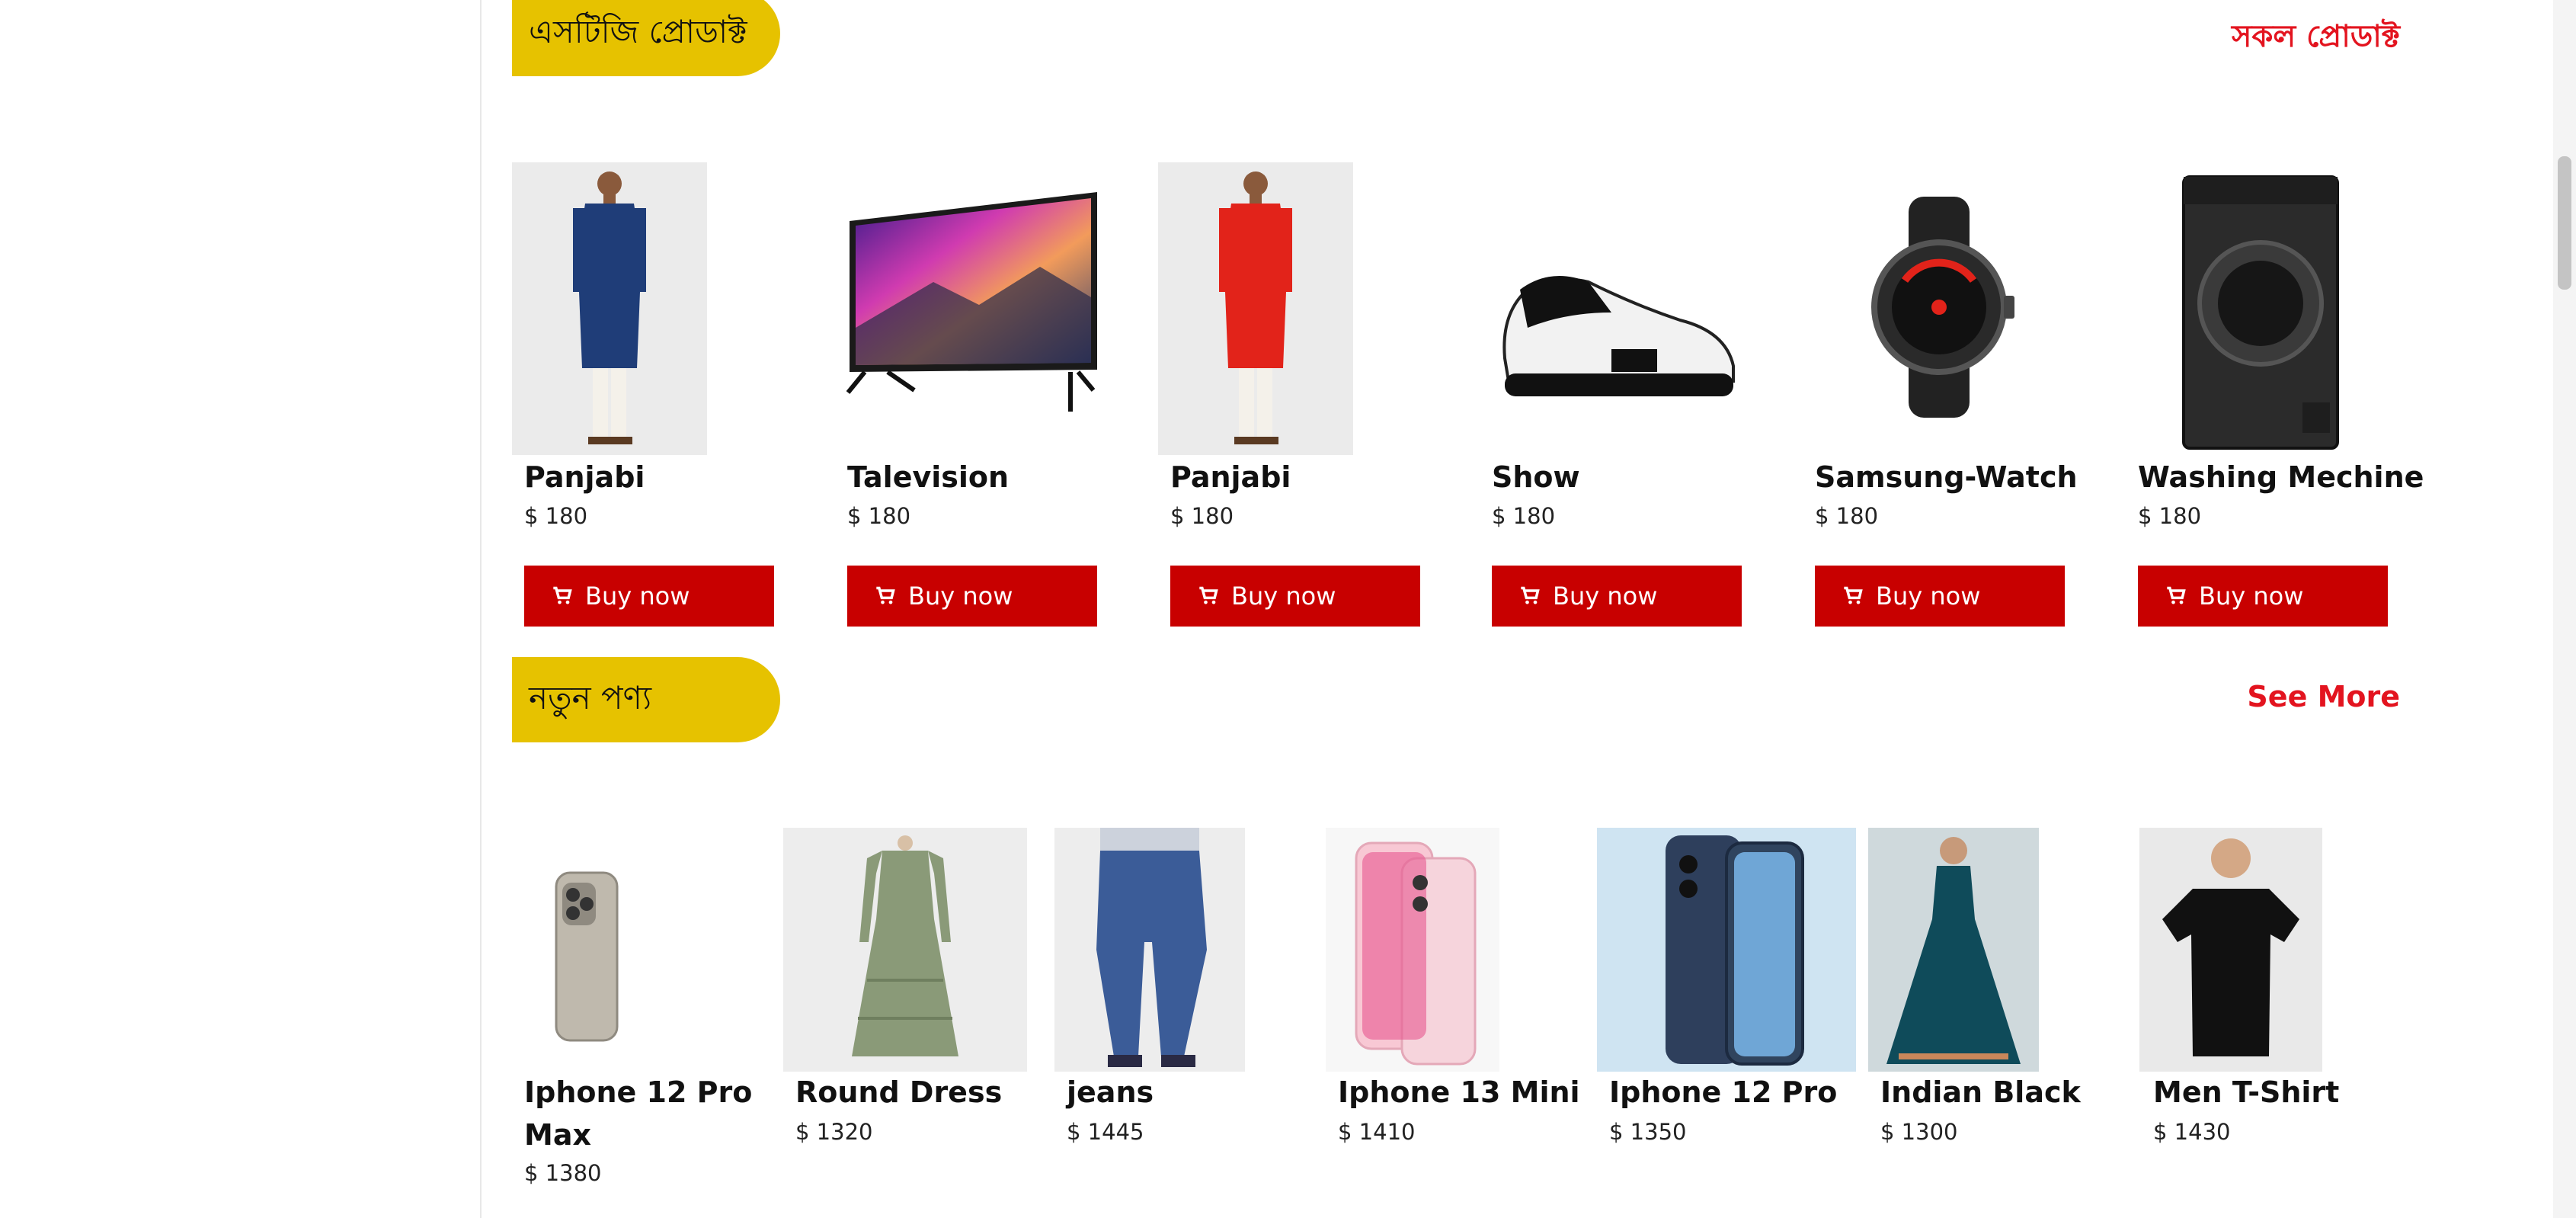 The height and width of the screenshot is (1218, 2576). What do you see at coordinates (646, 699) in the screenshot?
I see `section-title-new: নতুন পণ্য` at bounding box center [646, 699].